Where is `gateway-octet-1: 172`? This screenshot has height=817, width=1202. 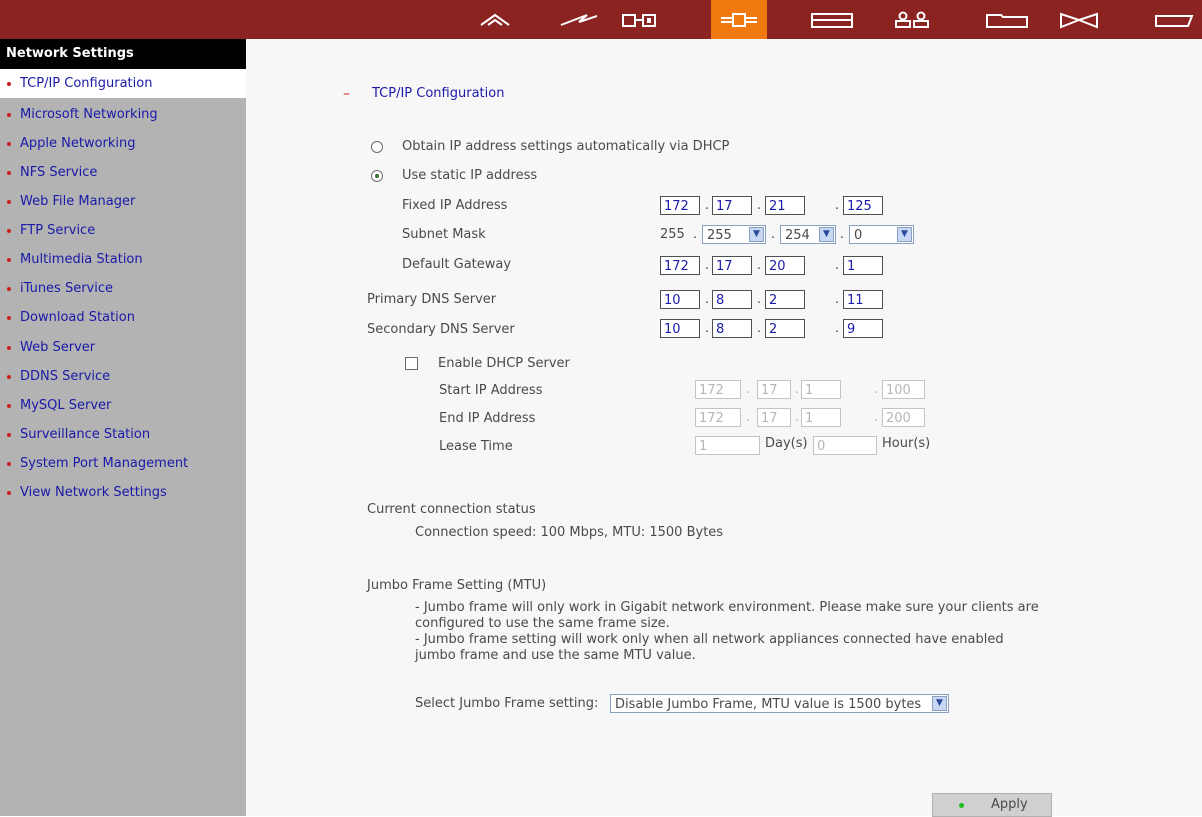
gateway-octet-1: 172 is located at coordinates (680, 265).